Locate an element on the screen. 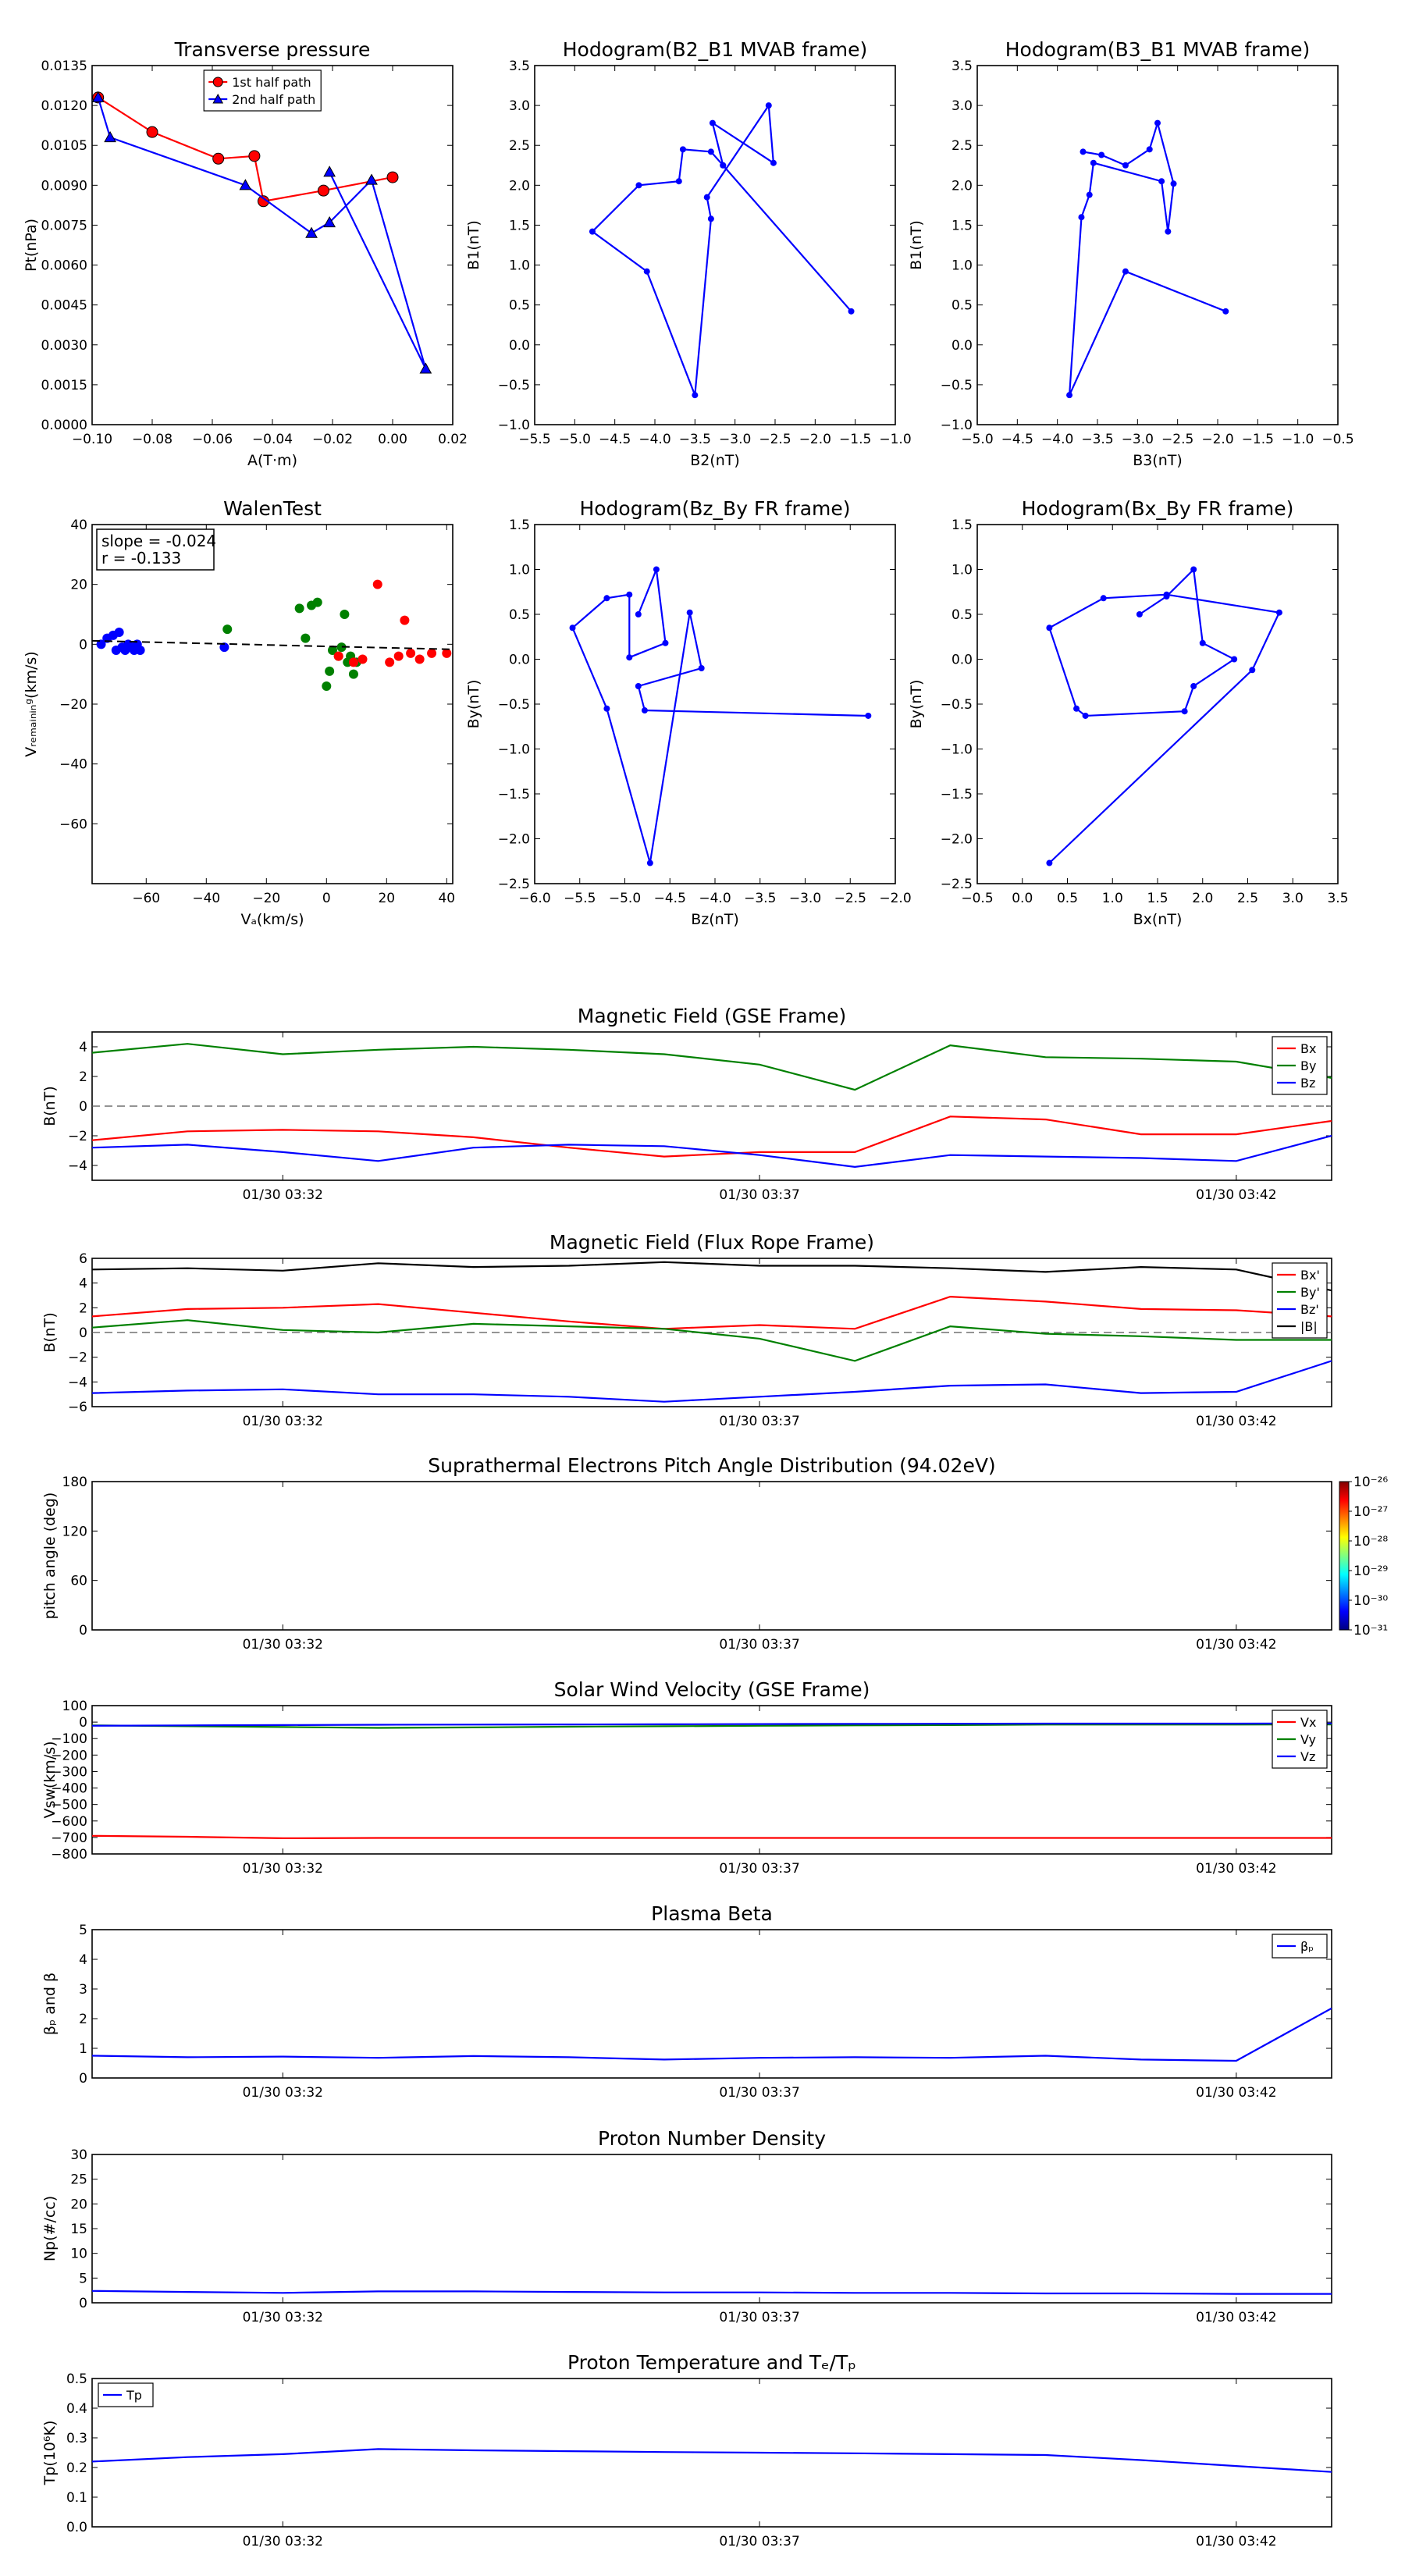  colorbar-tick-label: 10⁻²⁸ is located at coordinates (1370, 1542).